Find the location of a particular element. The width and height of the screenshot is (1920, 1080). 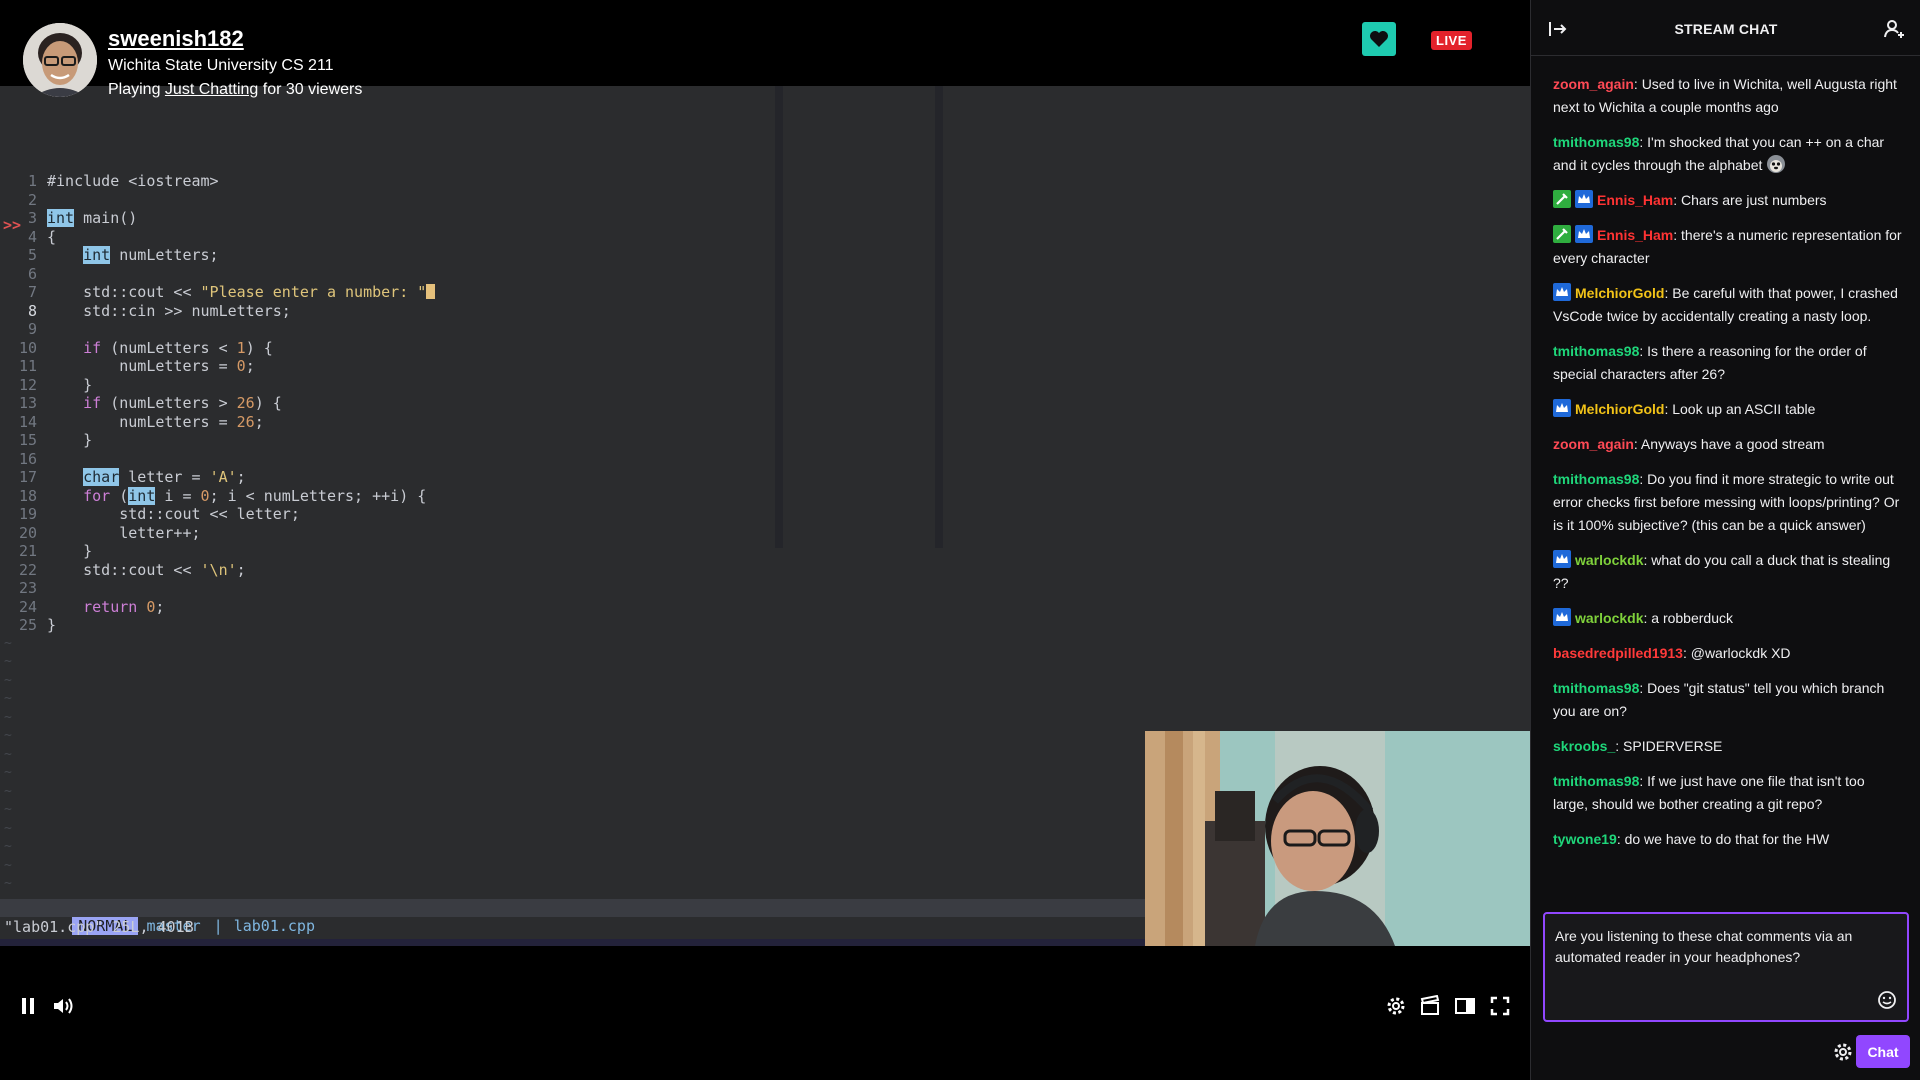

line-text: numLetters = 26; is located at coordinates (155, 421).